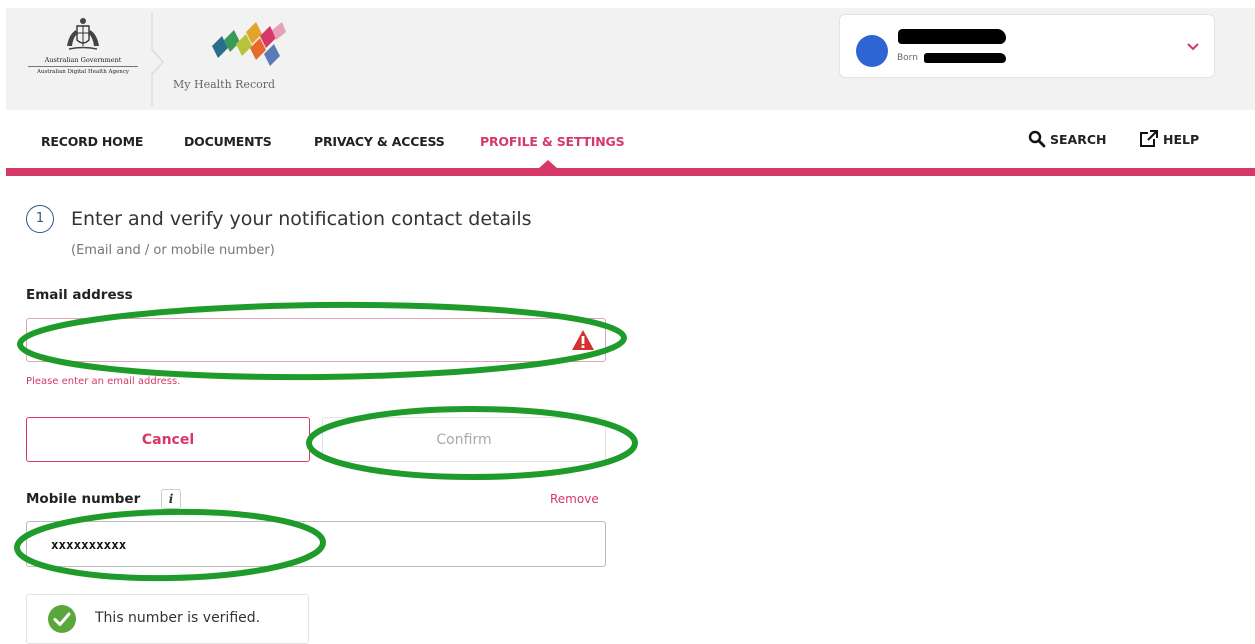  Describe the element at coordinates (79, 295) in the screenshot. I see `email-label: Email address` at that location.